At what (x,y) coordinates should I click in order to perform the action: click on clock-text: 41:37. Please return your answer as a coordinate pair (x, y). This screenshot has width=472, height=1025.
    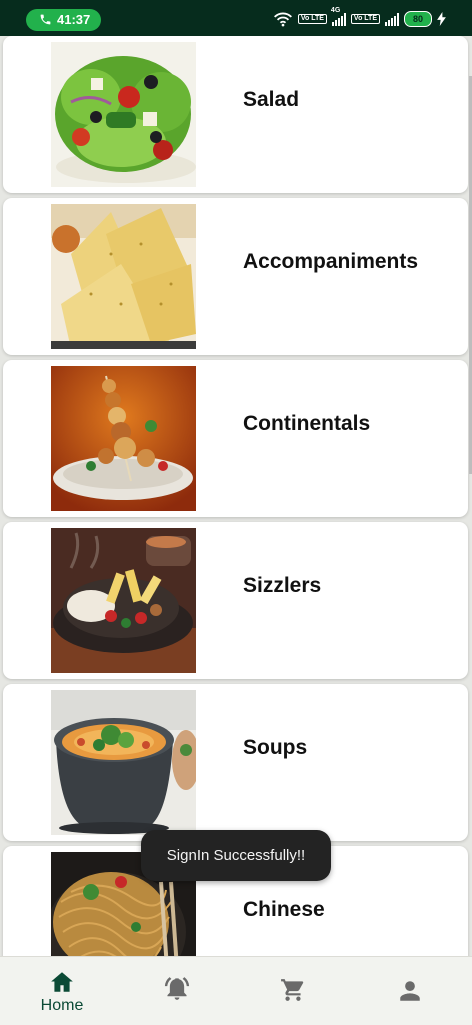
    Looking at the image, I should click on (74, 19).